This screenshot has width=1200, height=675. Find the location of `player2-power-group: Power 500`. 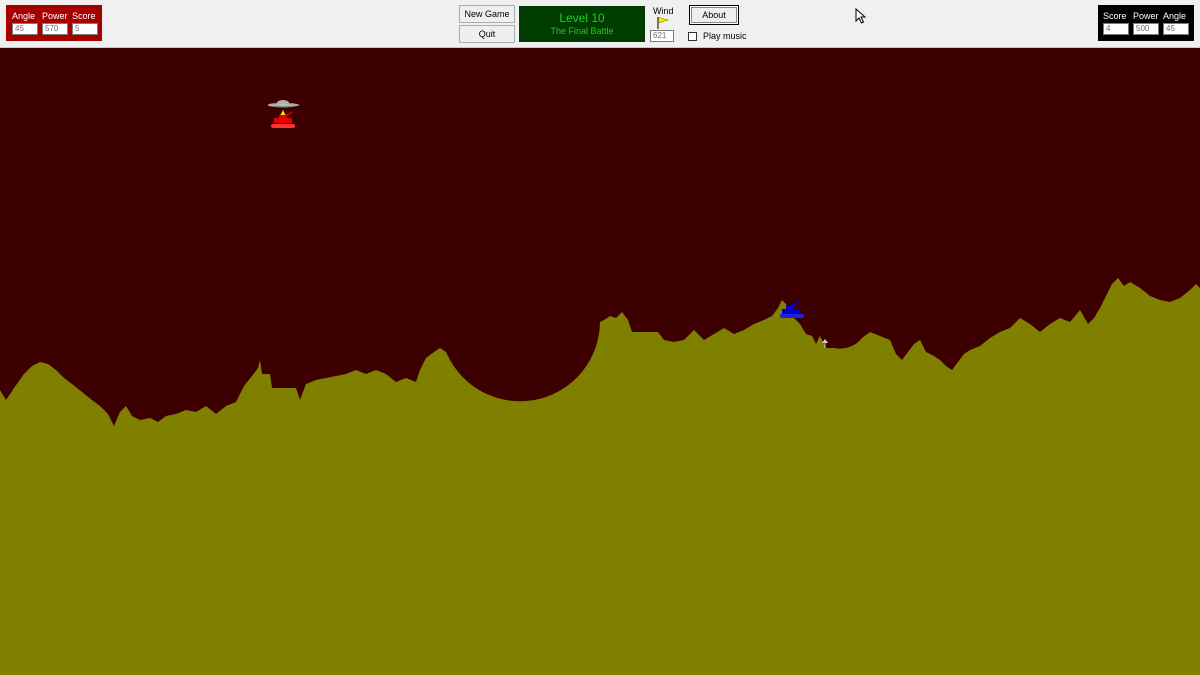

player2-power-group: Power 500 is located at coordinates (1146, 23).